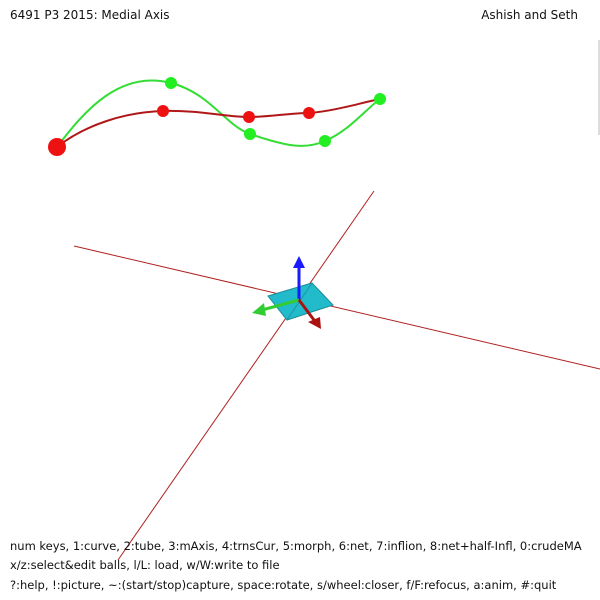 The width and height of the screenshot is (600, 600). I want to click on red-ball-start, so click(57, 147).